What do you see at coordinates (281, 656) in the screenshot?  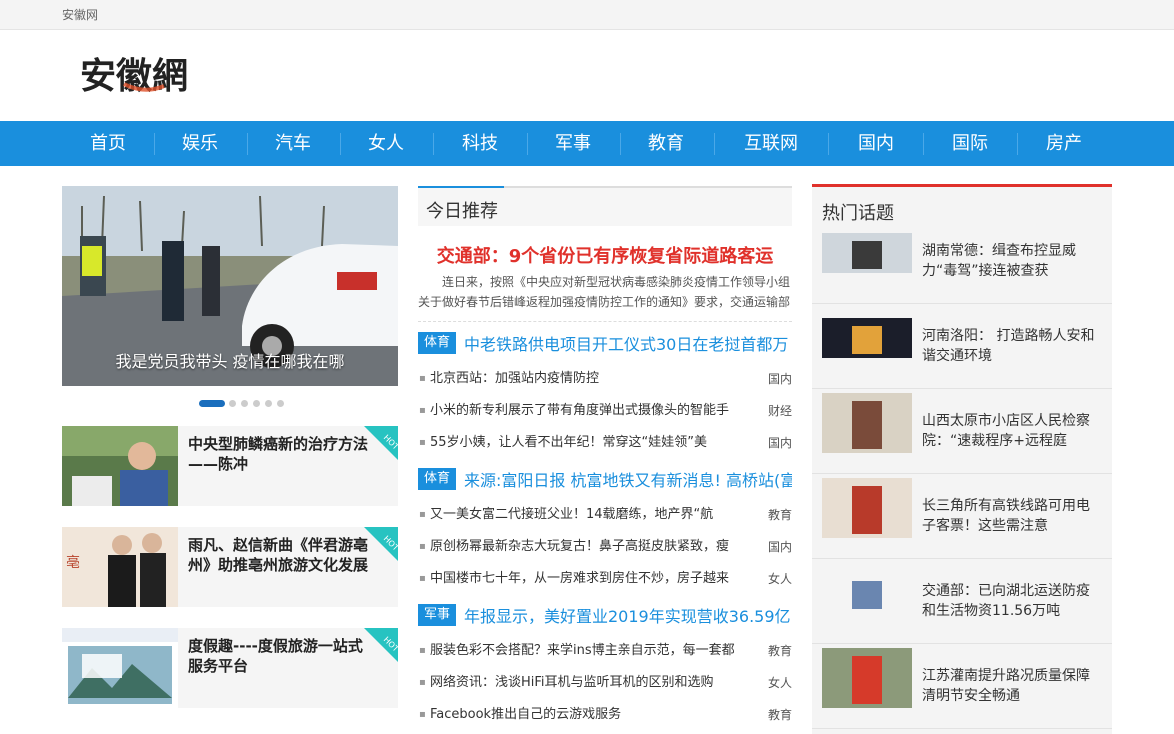 I see `card-title: 度假趣----度假旅游一站式服务平台` at bounding box center [281, 656].